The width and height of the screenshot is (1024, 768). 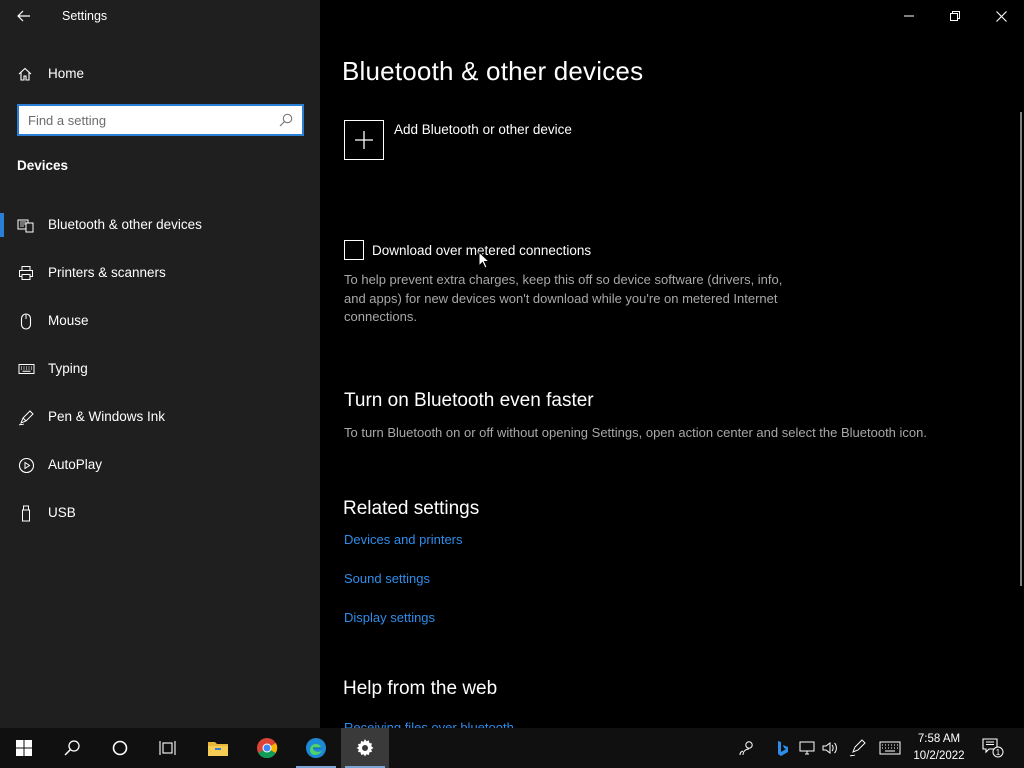 I want to click on task-view-icon, so click(x=167, y=748).